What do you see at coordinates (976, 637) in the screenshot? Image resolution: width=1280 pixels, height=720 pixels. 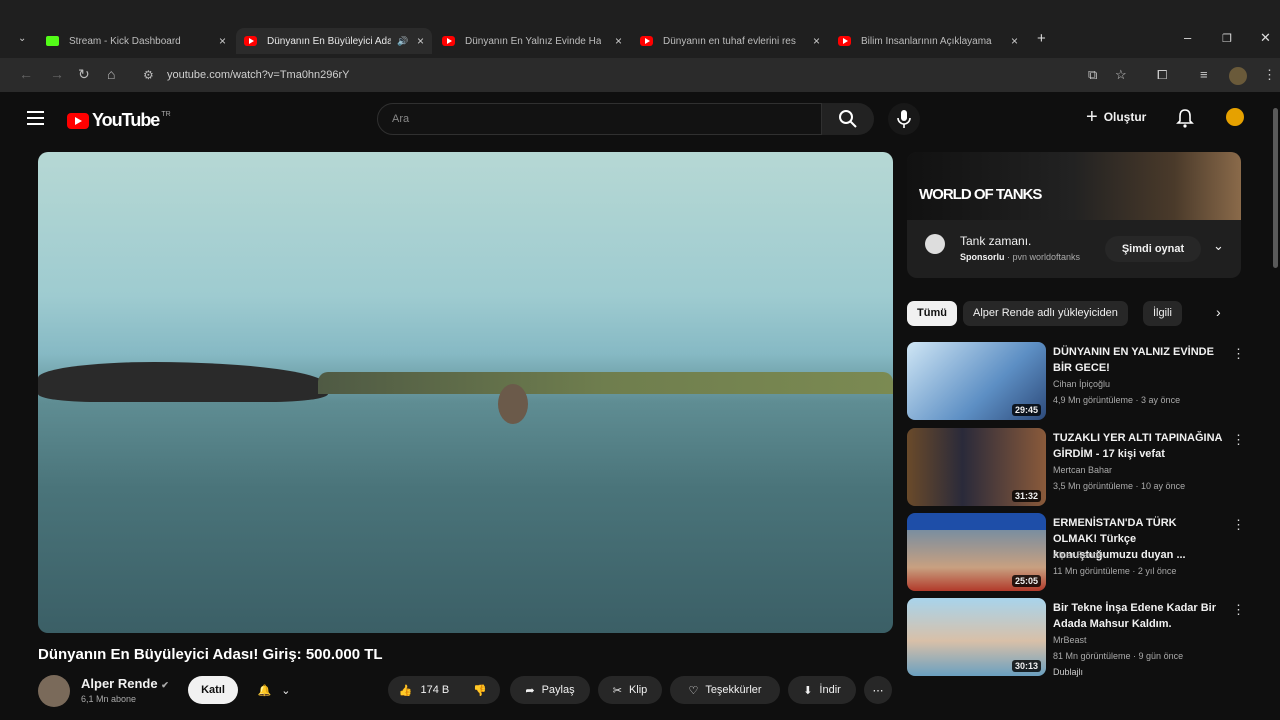 I see `video-thumbnail: 30:13` at bounding box center [976, 637].